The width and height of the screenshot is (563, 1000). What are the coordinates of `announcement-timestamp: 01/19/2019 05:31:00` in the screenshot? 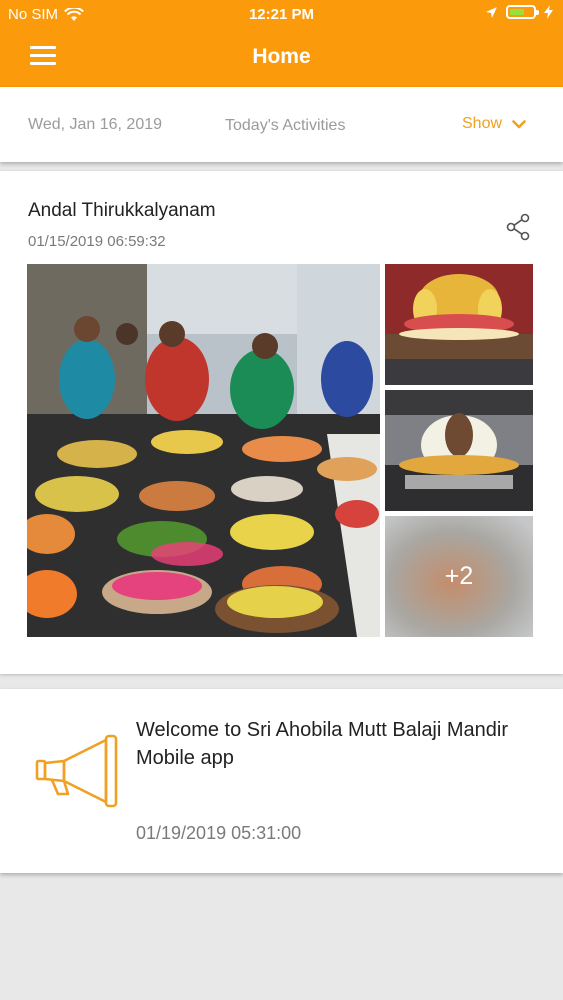 It's located at (219, 833).